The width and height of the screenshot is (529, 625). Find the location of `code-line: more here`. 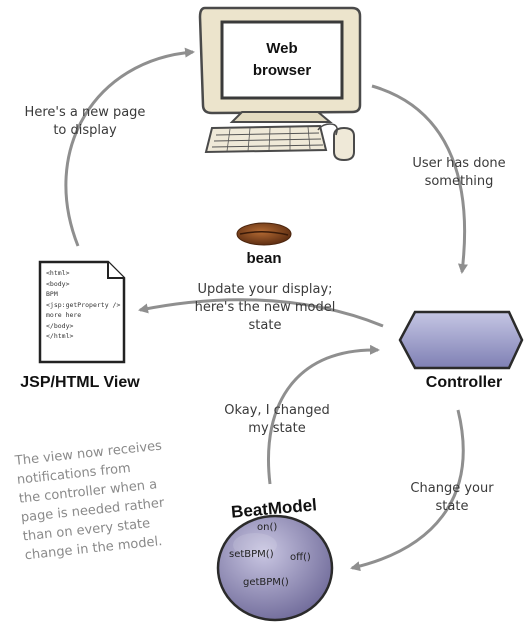

code-line: more here is located at coordinates (64, 315).